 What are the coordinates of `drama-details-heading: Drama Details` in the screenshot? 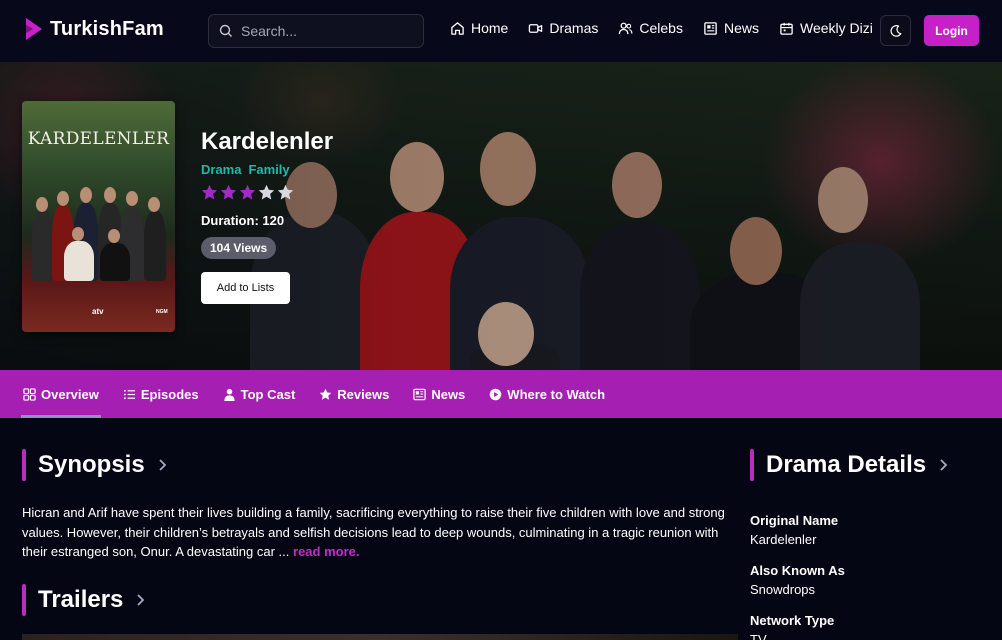 It's located at (850, 465).